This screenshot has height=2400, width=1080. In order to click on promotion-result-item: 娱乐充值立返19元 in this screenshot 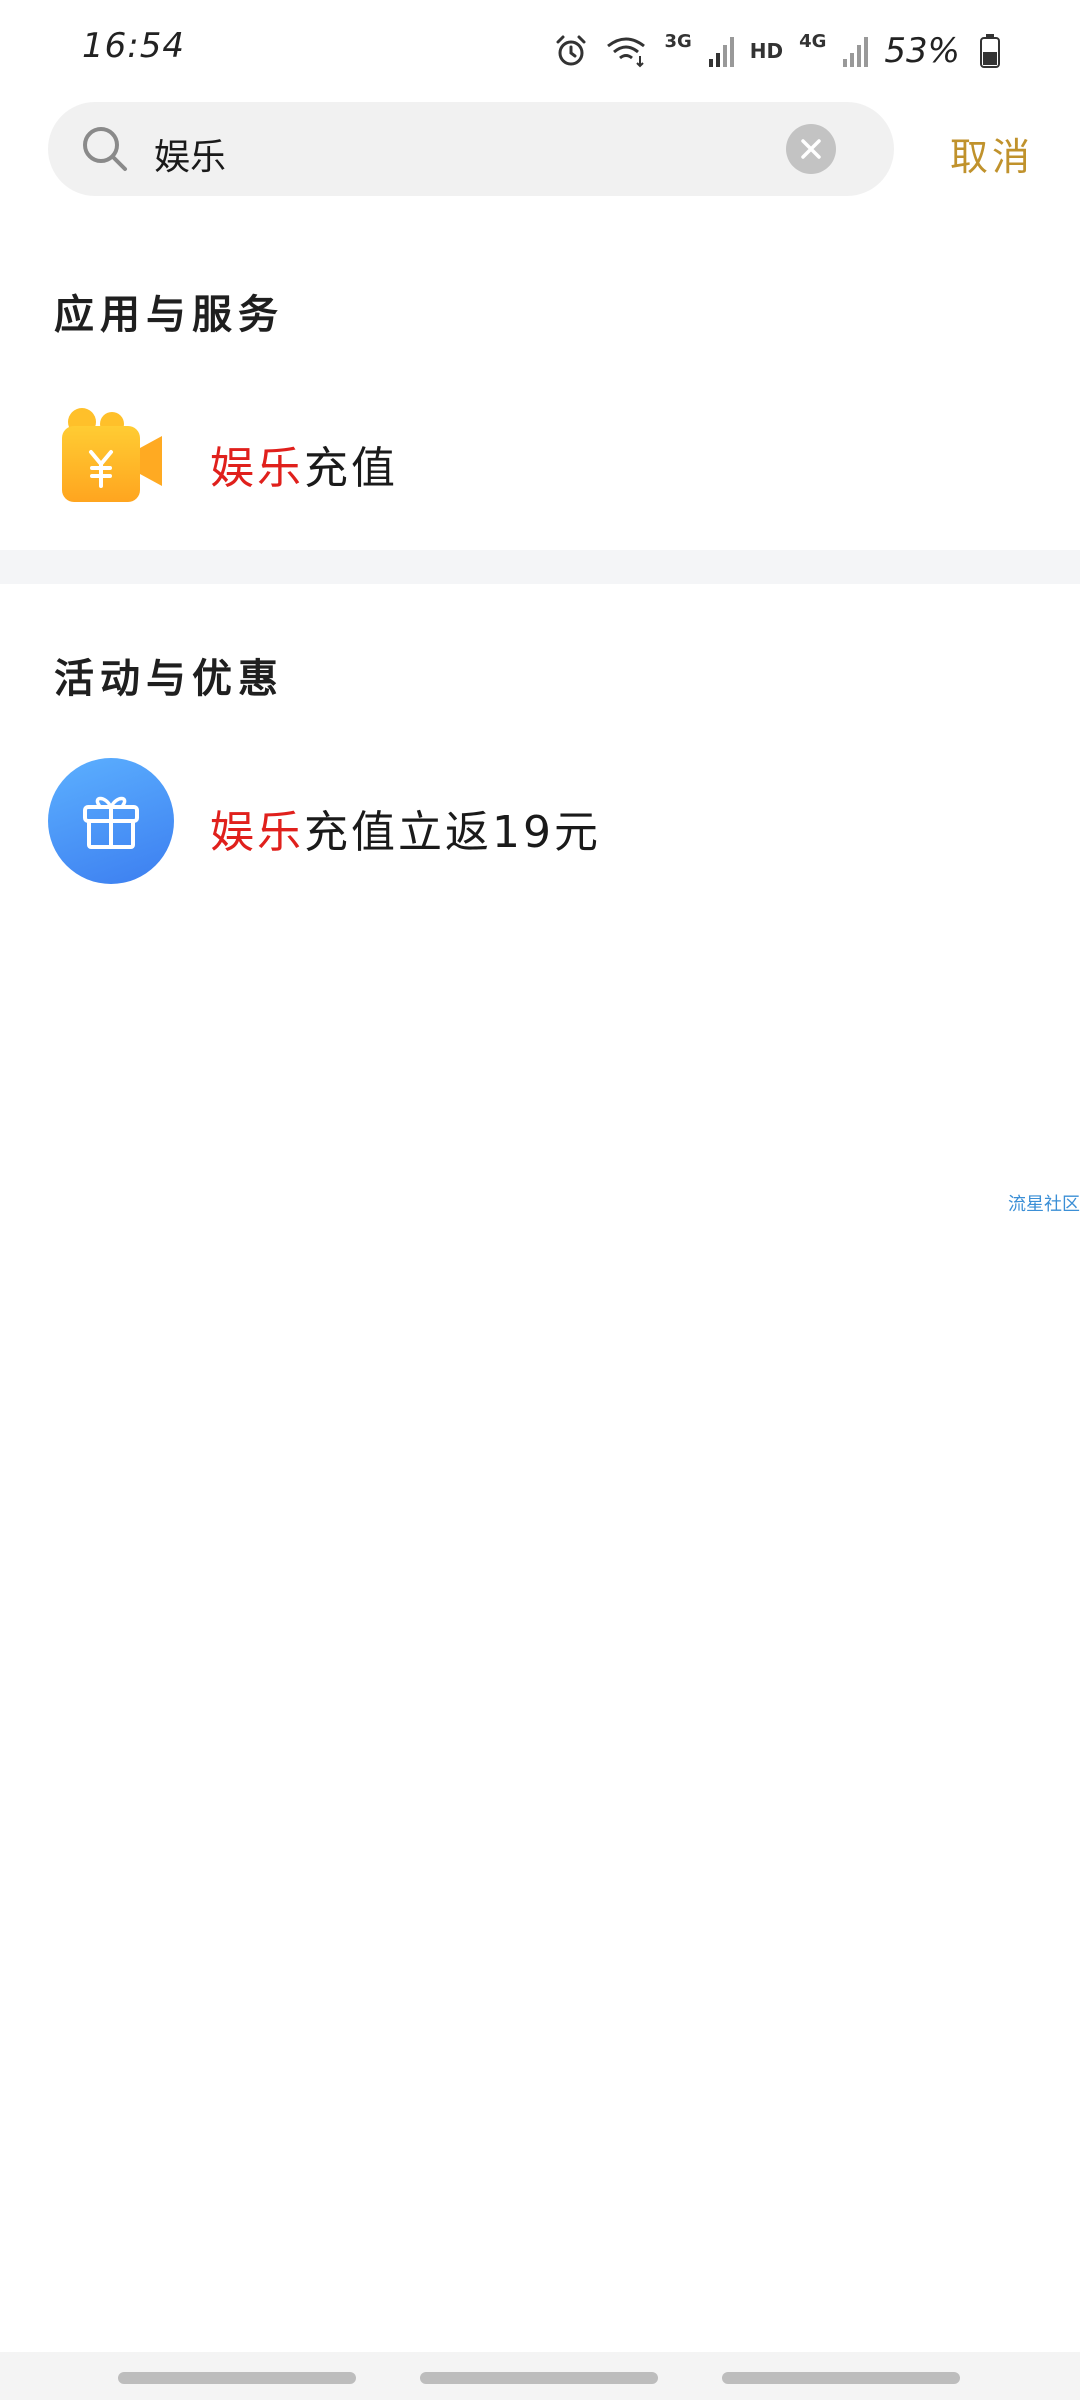, I will do `click(540, 821)`.